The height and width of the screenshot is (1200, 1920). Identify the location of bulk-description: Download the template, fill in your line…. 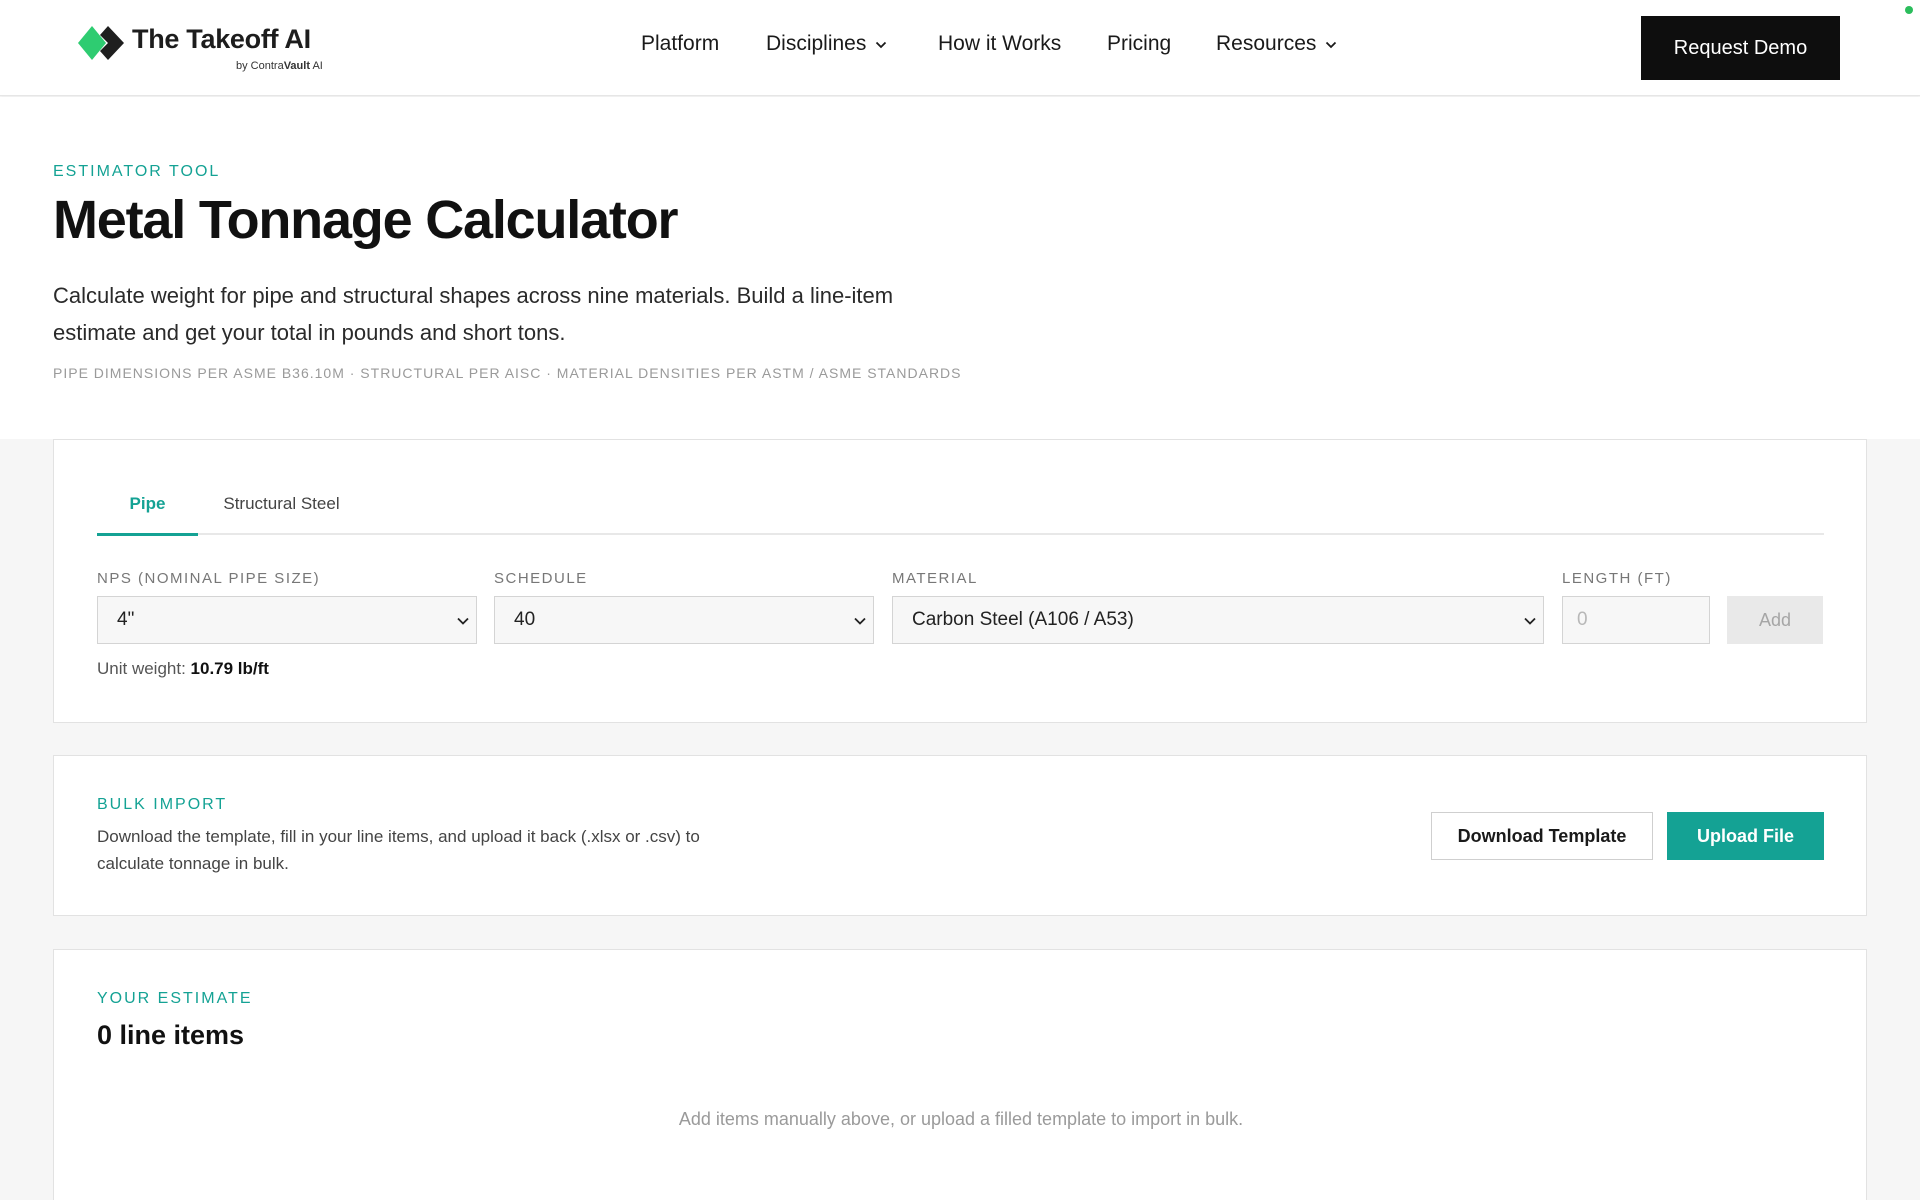
(398, 850).